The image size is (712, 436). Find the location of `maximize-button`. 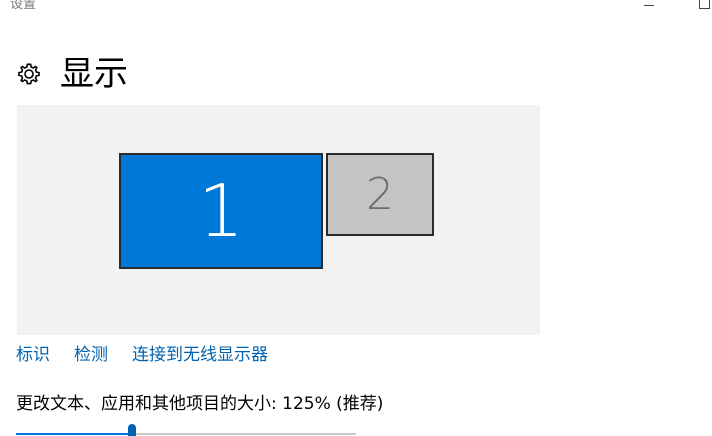

maximize-button is located at coordinates (703, 8).